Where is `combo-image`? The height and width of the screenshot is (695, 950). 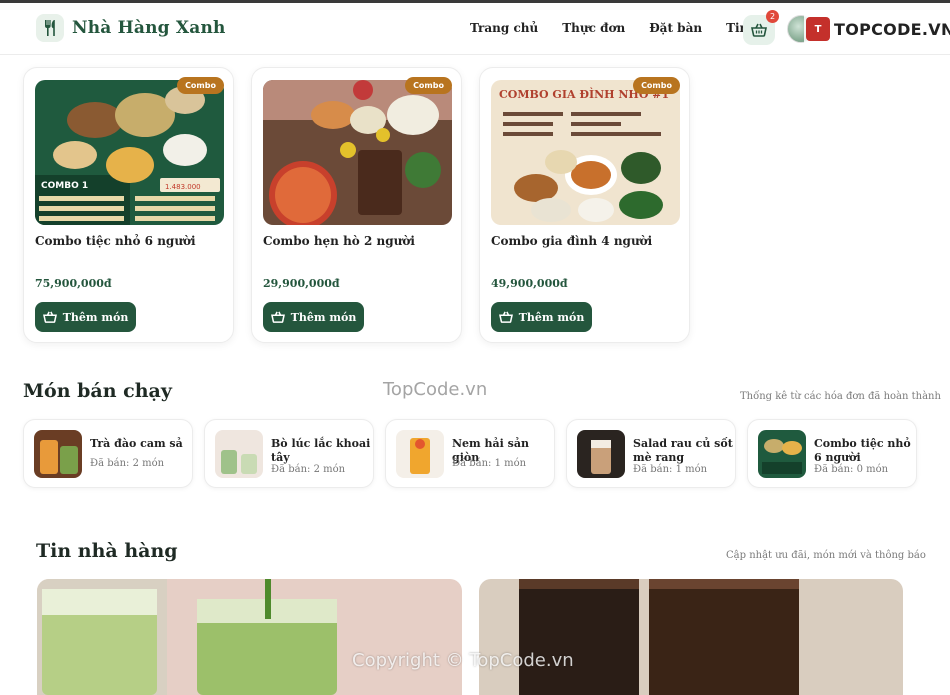
combo-image is located at coordinates (357, 152).